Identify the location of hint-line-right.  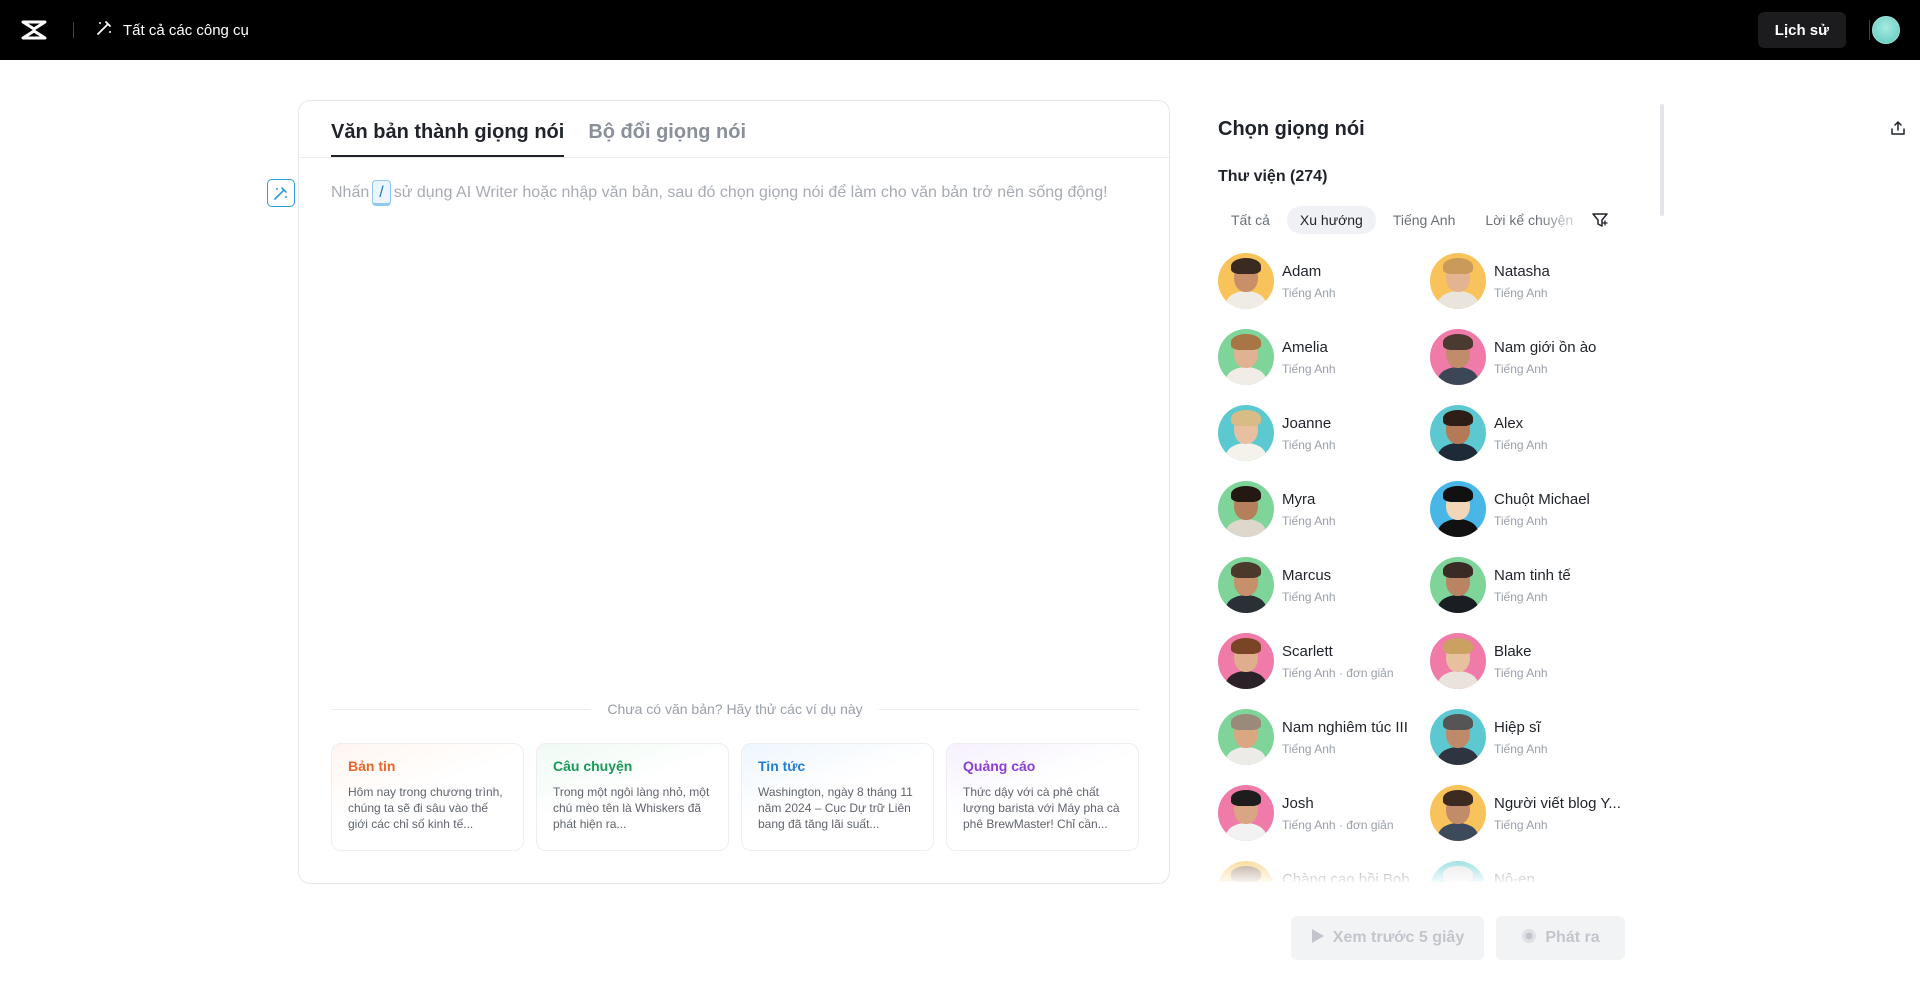
(1008, 709).